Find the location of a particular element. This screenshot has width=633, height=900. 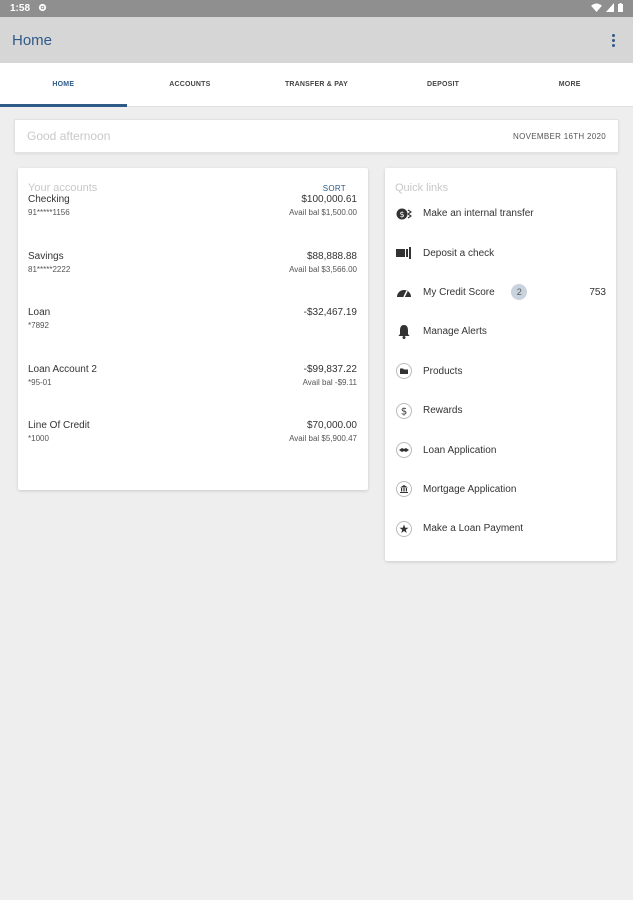

transfer-icon: $ is located at coordinates (404, 214).